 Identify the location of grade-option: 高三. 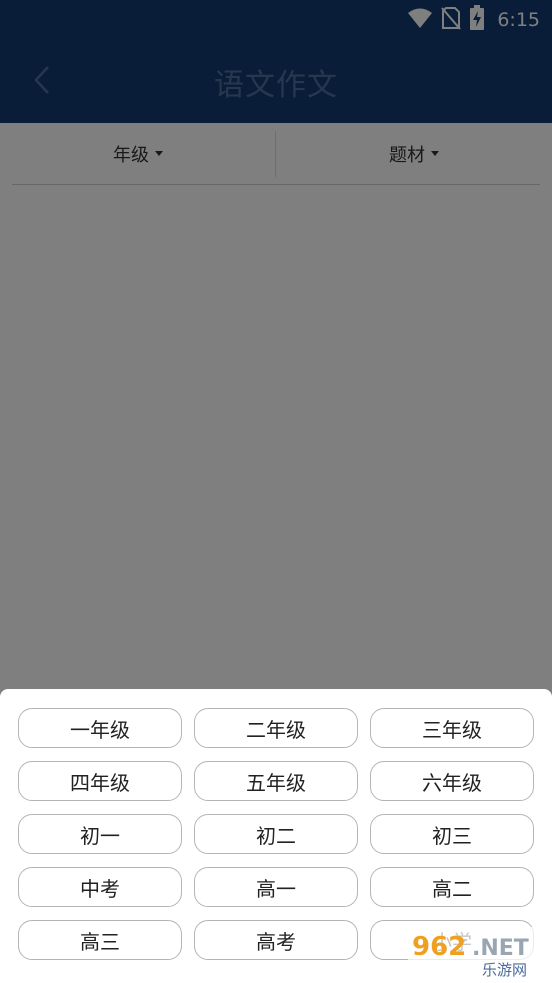
(100, 940).